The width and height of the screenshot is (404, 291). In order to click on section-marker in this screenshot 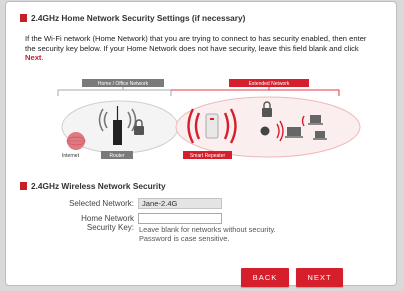, I will do `click(23, 186)`.